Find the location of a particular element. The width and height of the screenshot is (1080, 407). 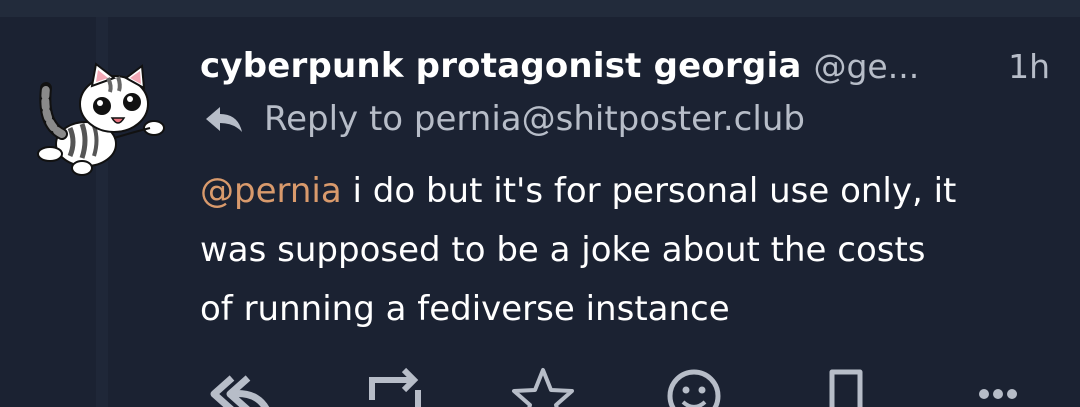

post-text-1: i do but it's for personal use only, it is located at coordinates (649, 191).